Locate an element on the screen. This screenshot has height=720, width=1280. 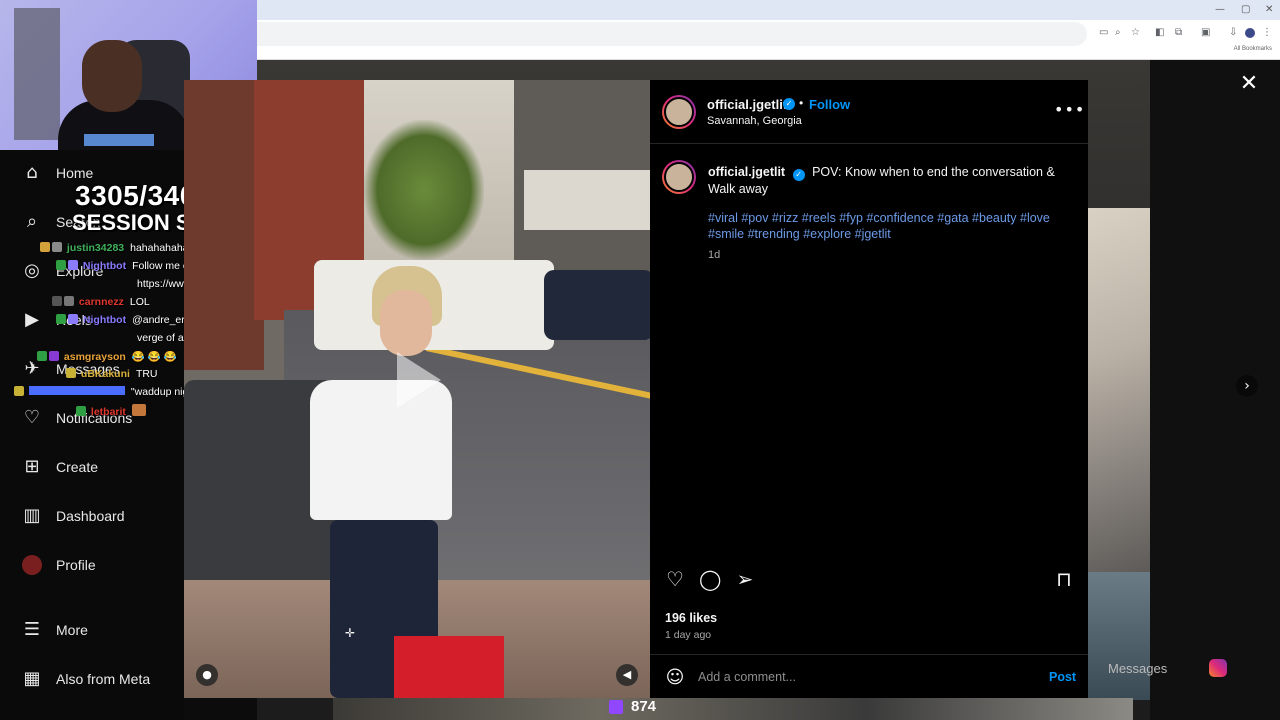
chat-username: letbarit is located at coordinates (108, 412).